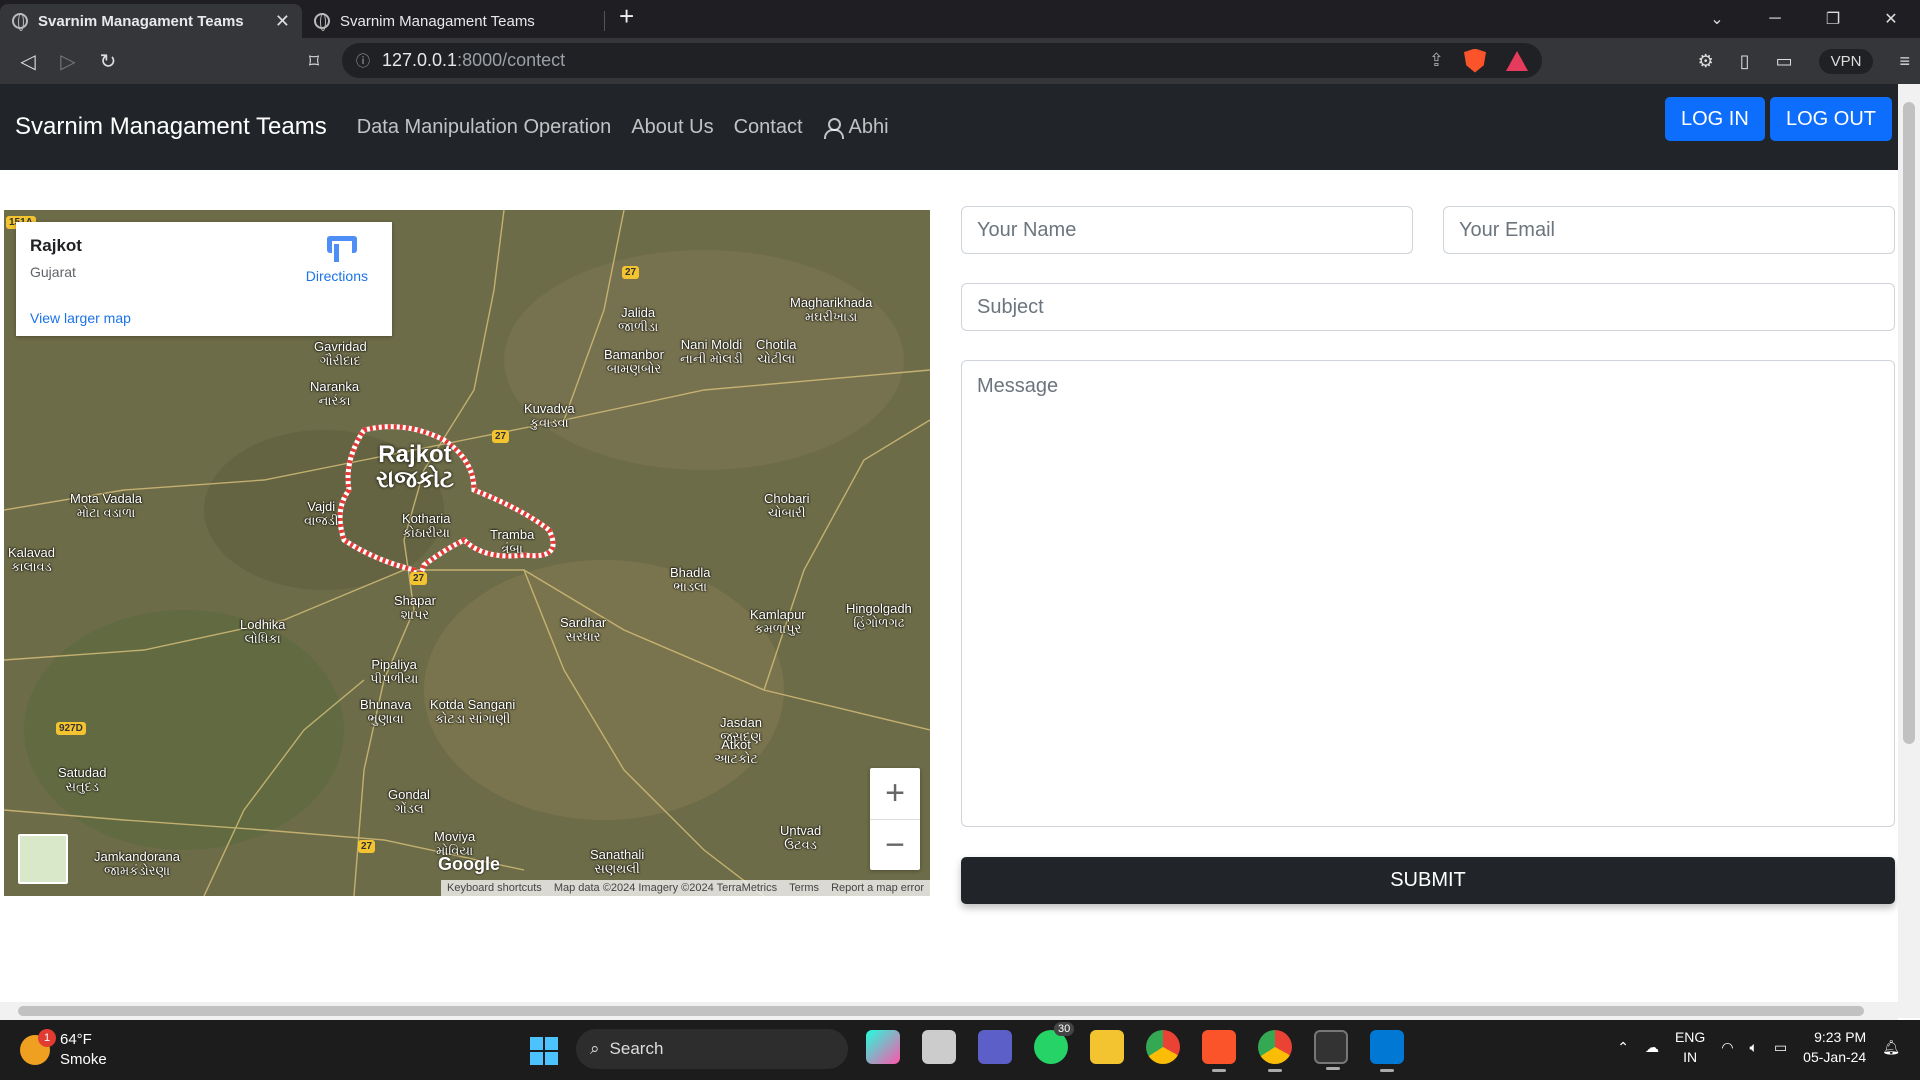 This screenshot has height=1080, width=1920. Describe the element at coordinates (883, 1047) in the screenshot. I see `copilot-icon` at that location.